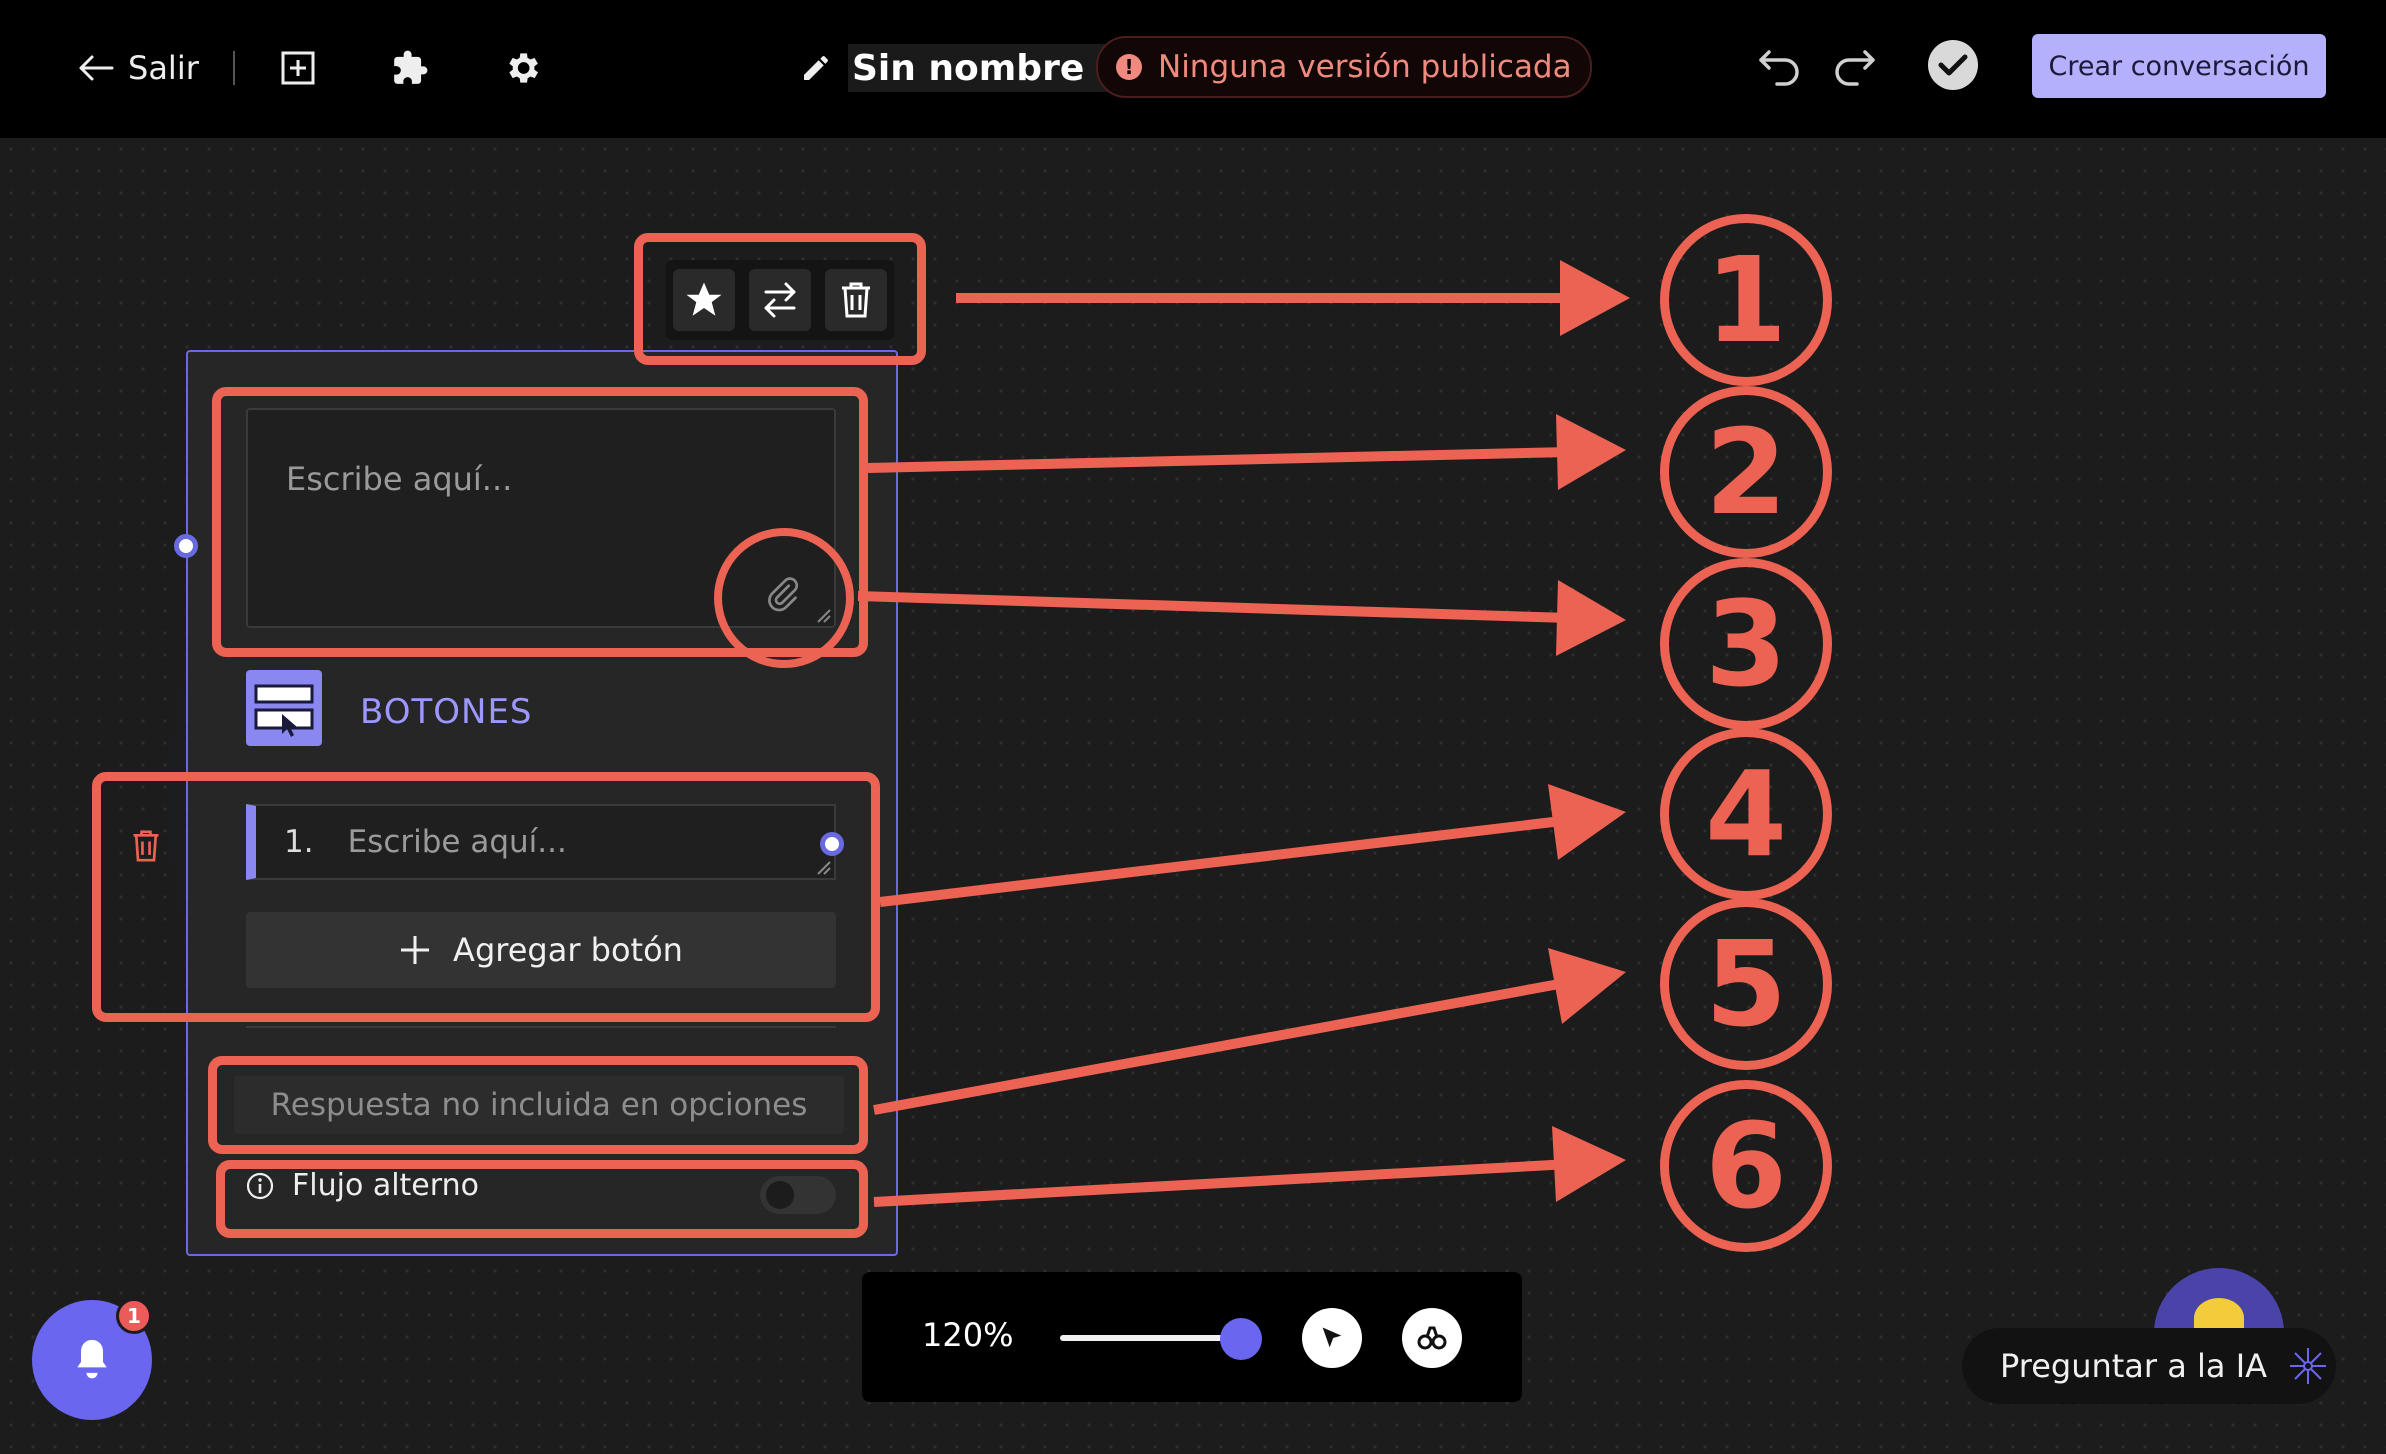  I want to click on annotation-number-2: 2, so click(1746, 472).